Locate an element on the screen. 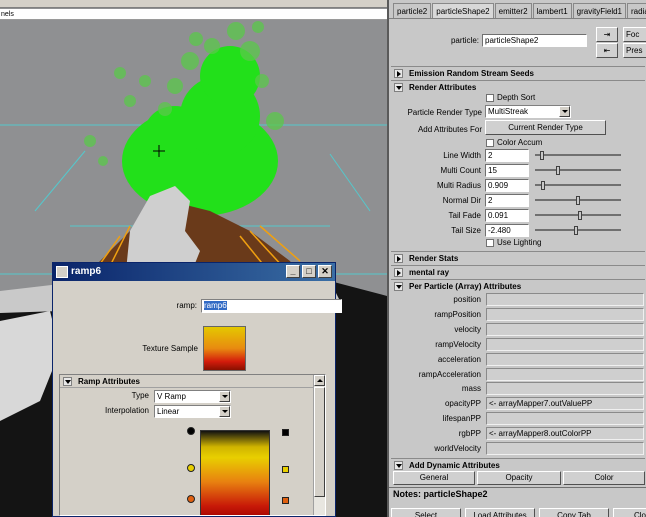 The width and height of the screenshot is (646, 517). use-lighting-checkbox is located at coordinates (490, 243).